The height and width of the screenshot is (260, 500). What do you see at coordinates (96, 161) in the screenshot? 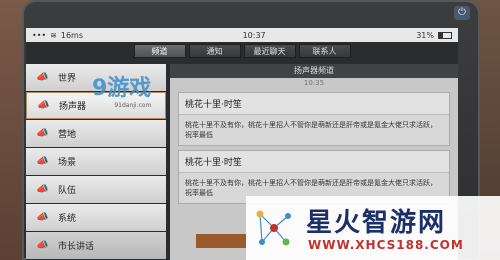
I see `sidebar-item-scene: 📣 场景` at bounding box center [96, 161].